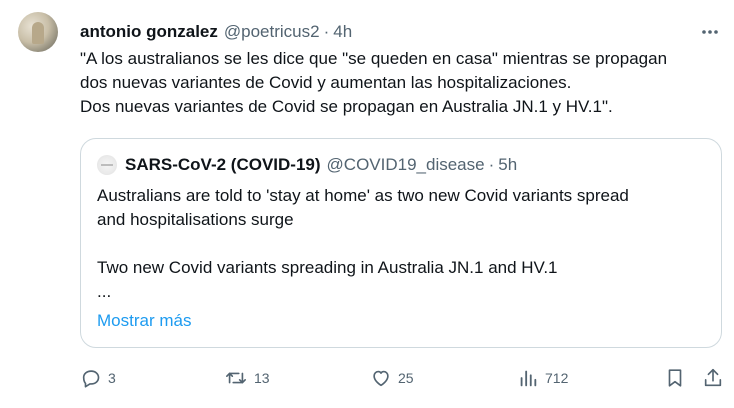 This screenshot has height=408, width=734. I want to click on bookmark-button, so click(675, 378).